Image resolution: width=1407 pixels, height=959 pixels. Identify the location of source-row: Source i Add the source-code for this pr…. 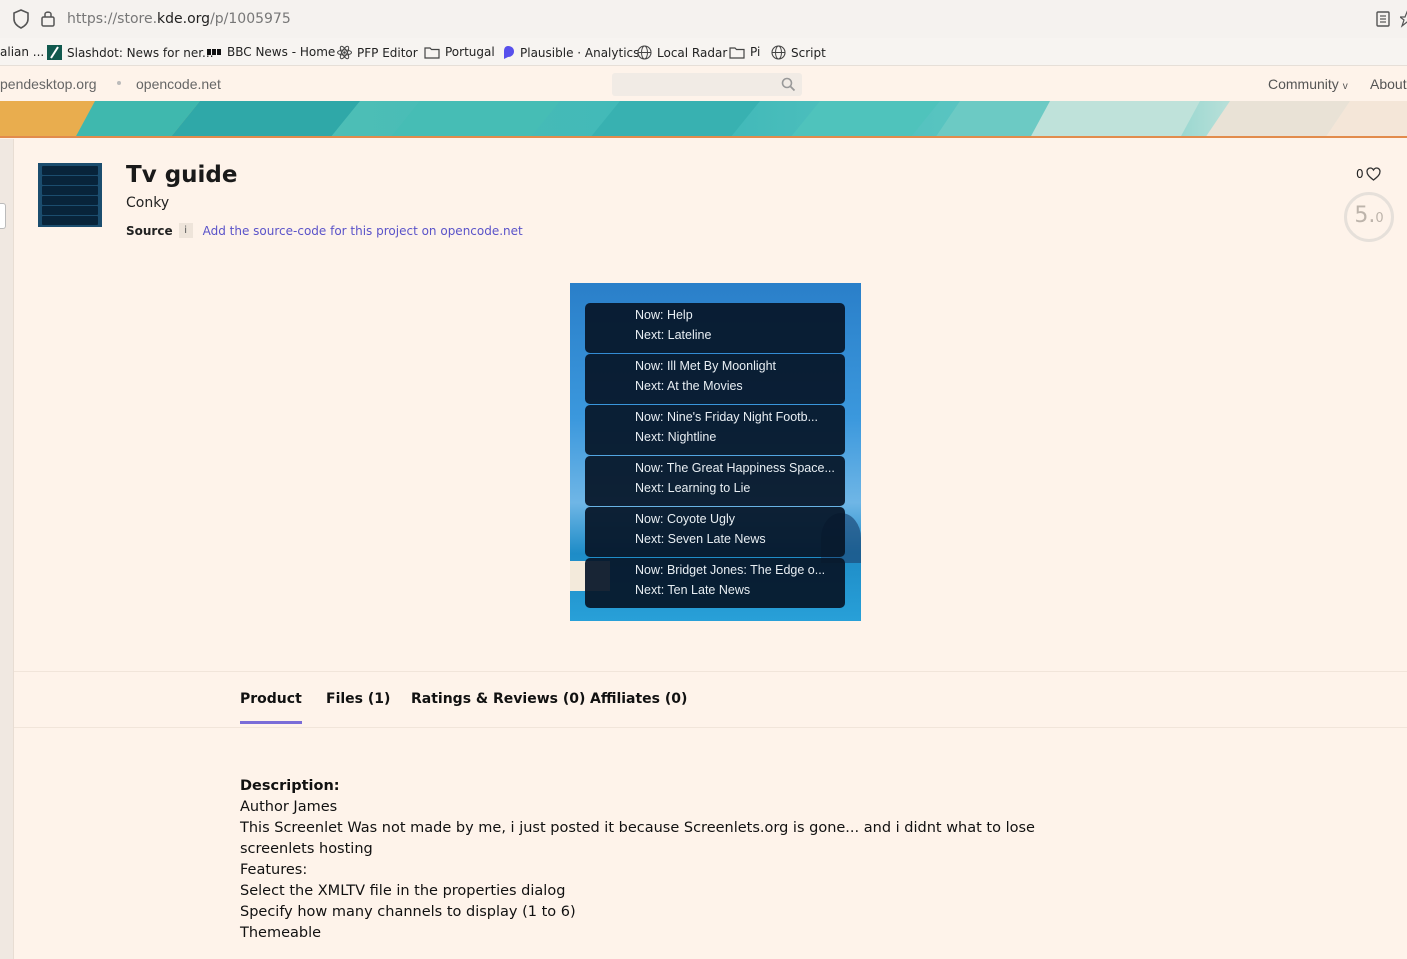
(324, 230).